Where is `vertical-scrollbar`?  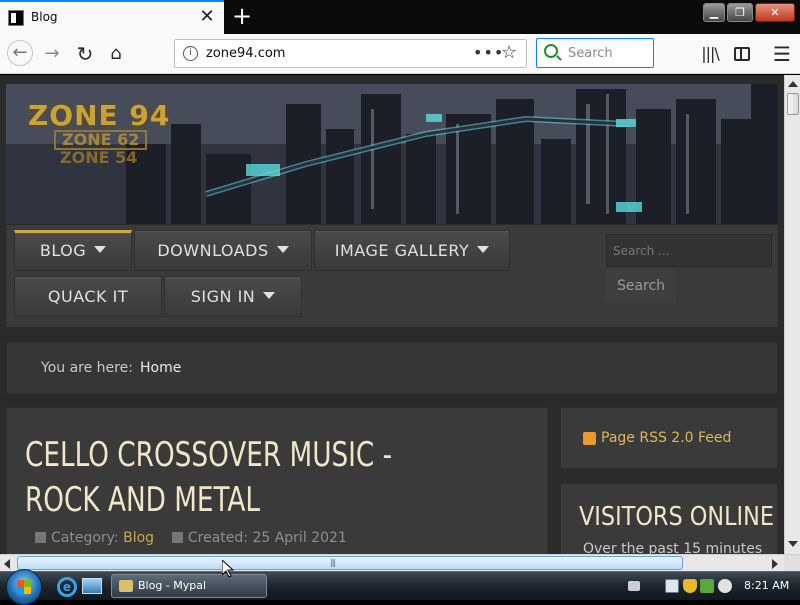 vertical-scrollbar is located at coordinates (792, 314).